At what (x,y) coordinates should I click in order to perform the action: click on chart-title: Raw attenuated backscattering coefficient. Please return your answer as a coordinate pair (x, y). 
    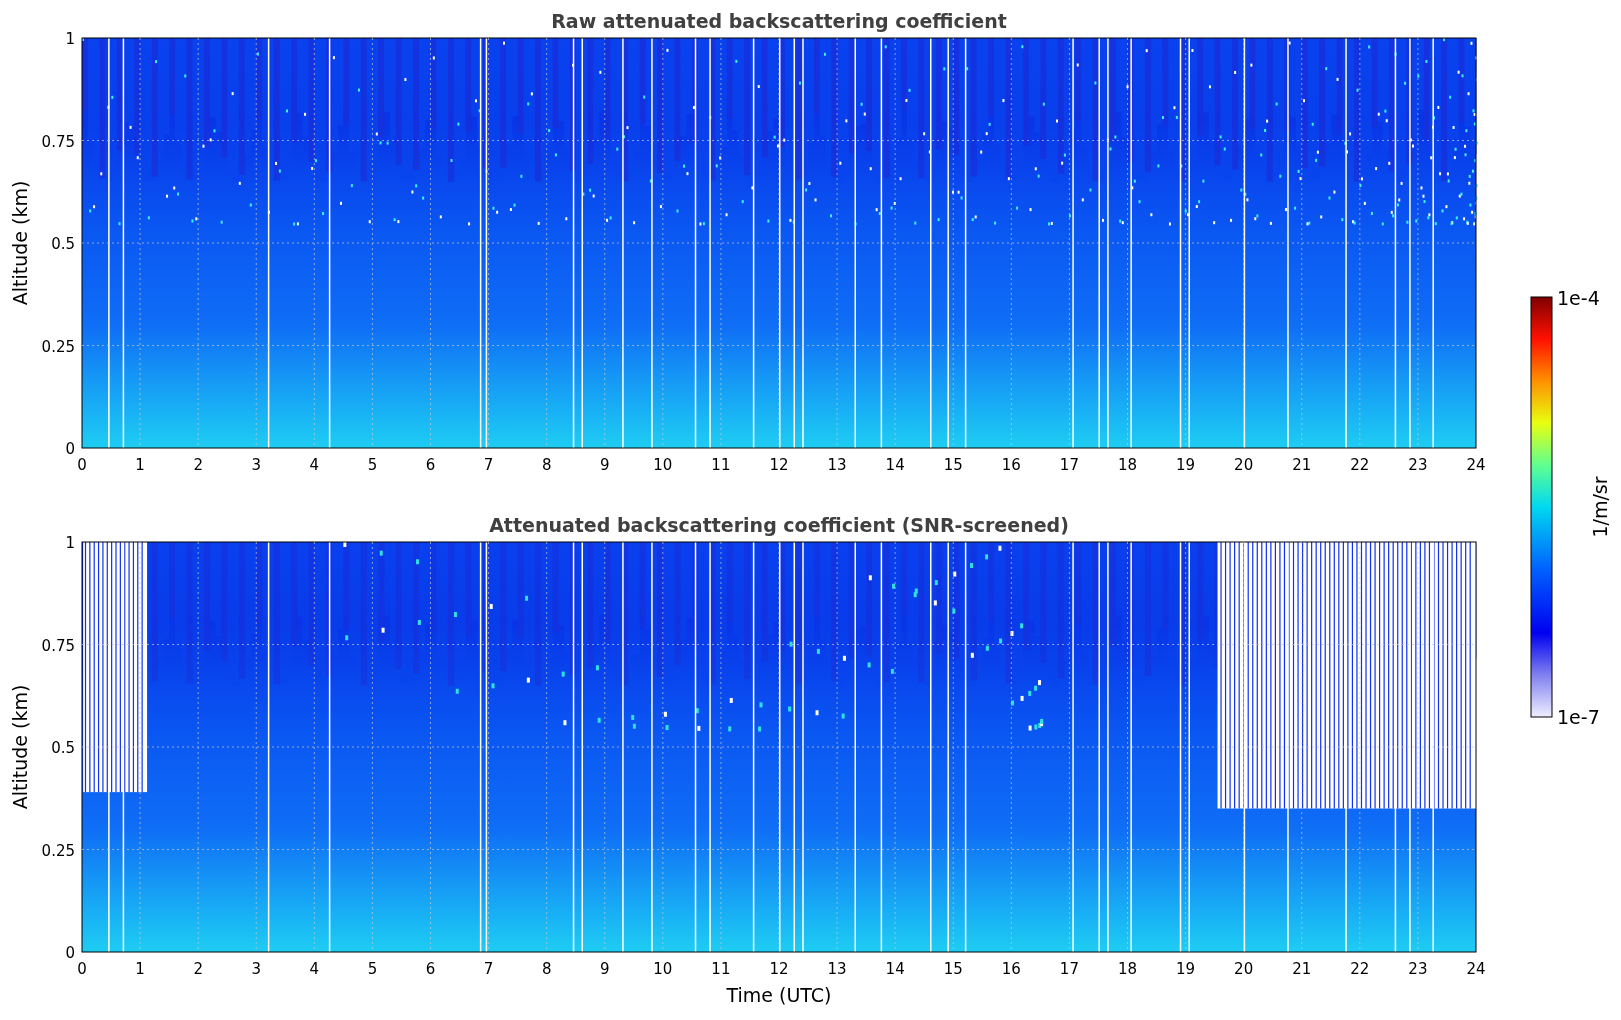
    Looking at the image, I should click on (779, 21).